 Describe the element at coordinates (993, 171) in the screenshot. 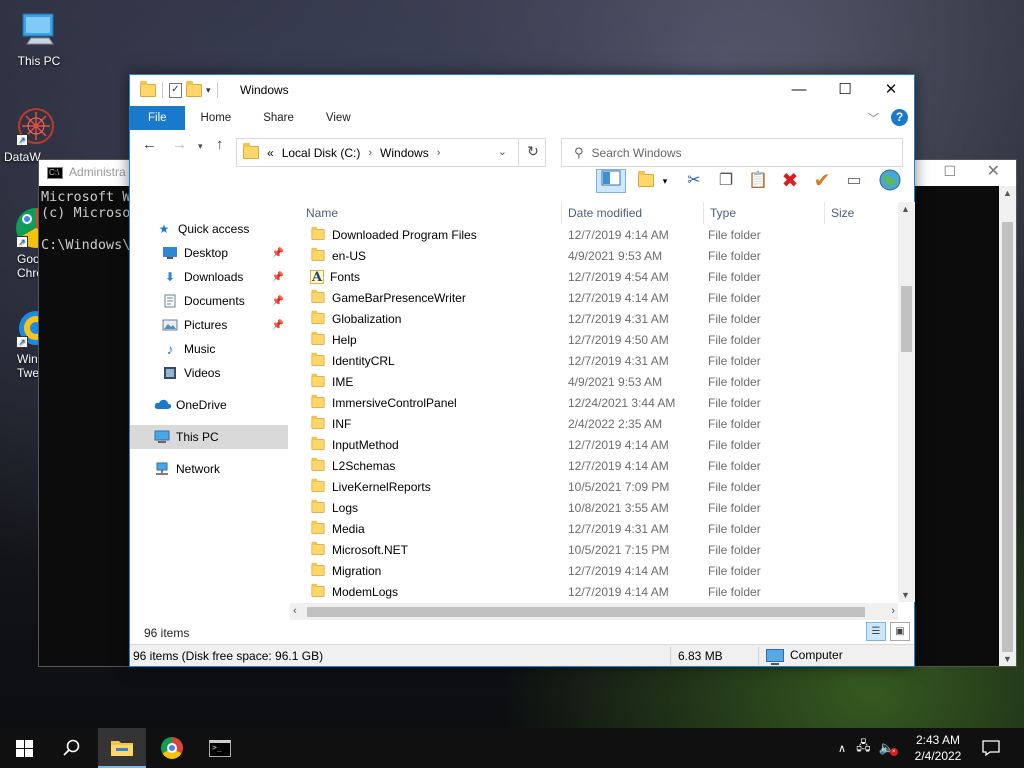

I see `close-icon: ✕` at that location.